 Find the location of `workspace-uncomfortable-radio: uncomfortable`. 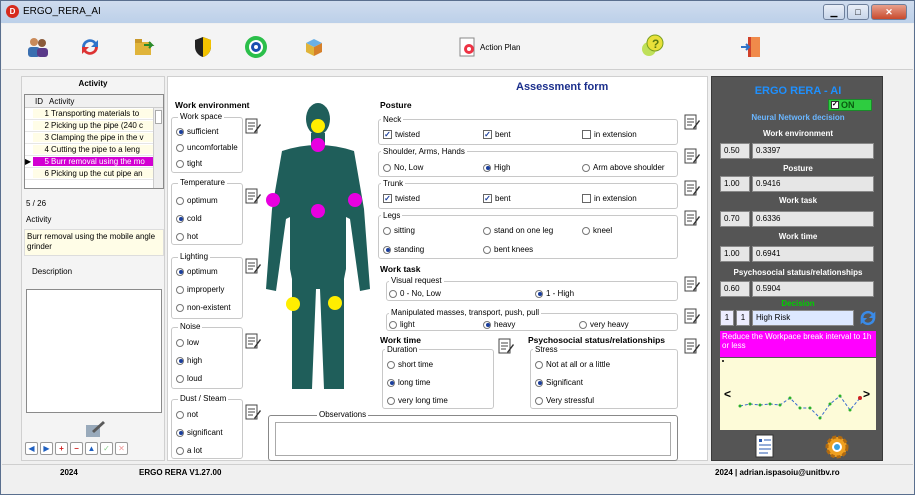

workspace-uncomfortable-radio: uncomfortable is located at coordinates (207, 147).